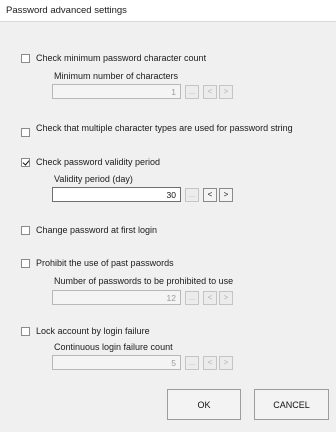 This screenshot has width=336, height=432. Describe the element at coordinates (204, 404) in the screenshot. I see `ok-button: OK` at that location.